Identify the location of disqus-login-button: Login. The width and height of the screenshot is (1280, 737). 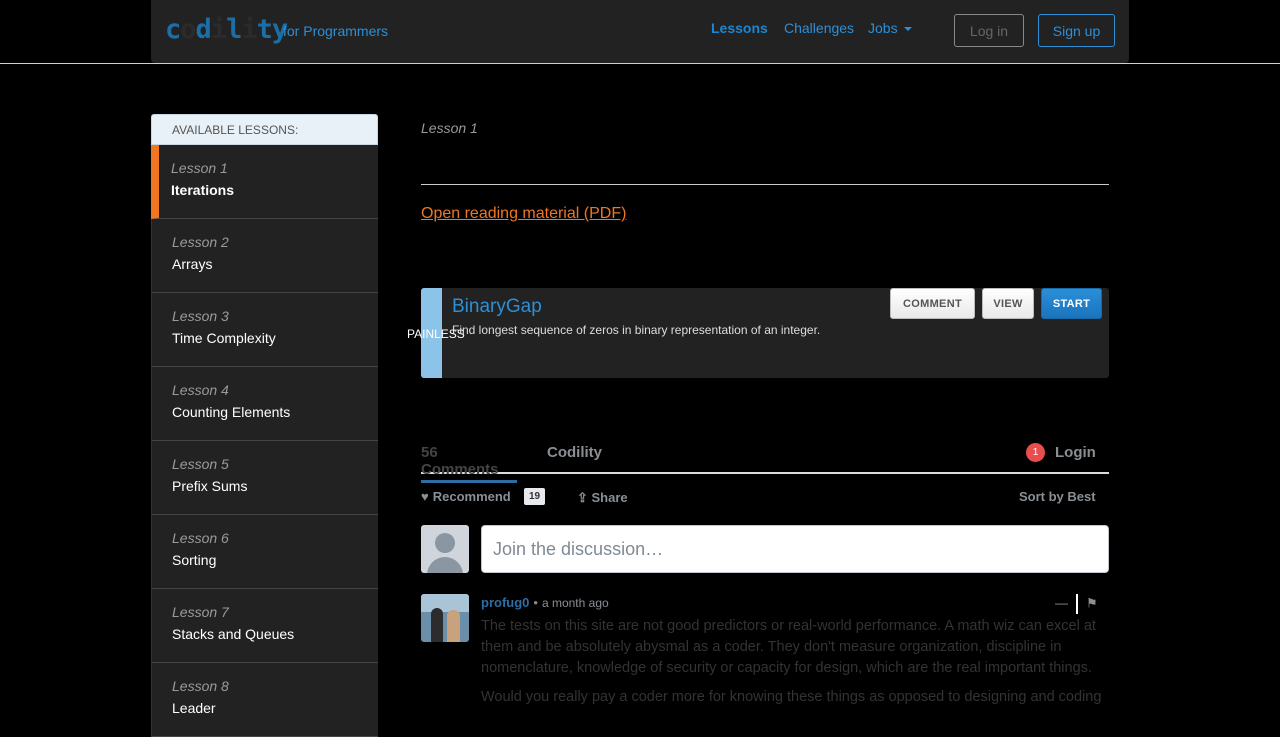
(1075, 452).